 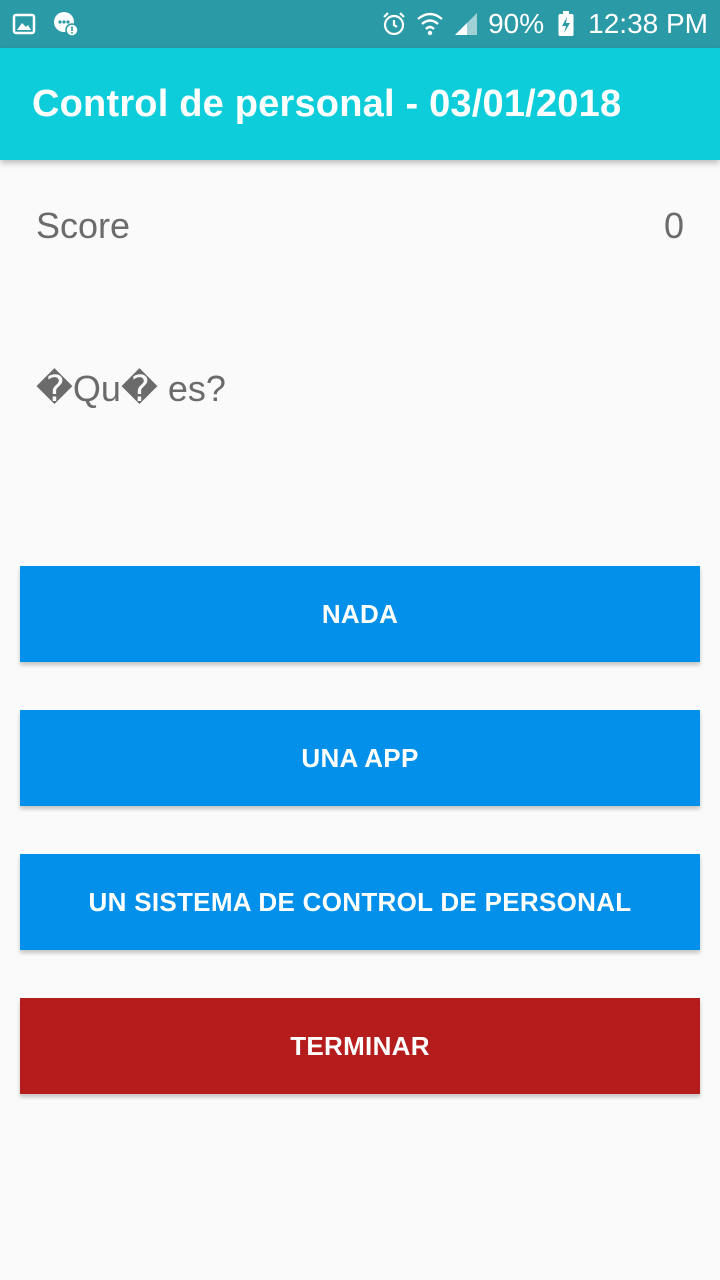 What do you see at coordinates (327, 103) in the screenshot?
I see `page-title: Control de personal - 03/01/2018` at bounding box center [327, 103].